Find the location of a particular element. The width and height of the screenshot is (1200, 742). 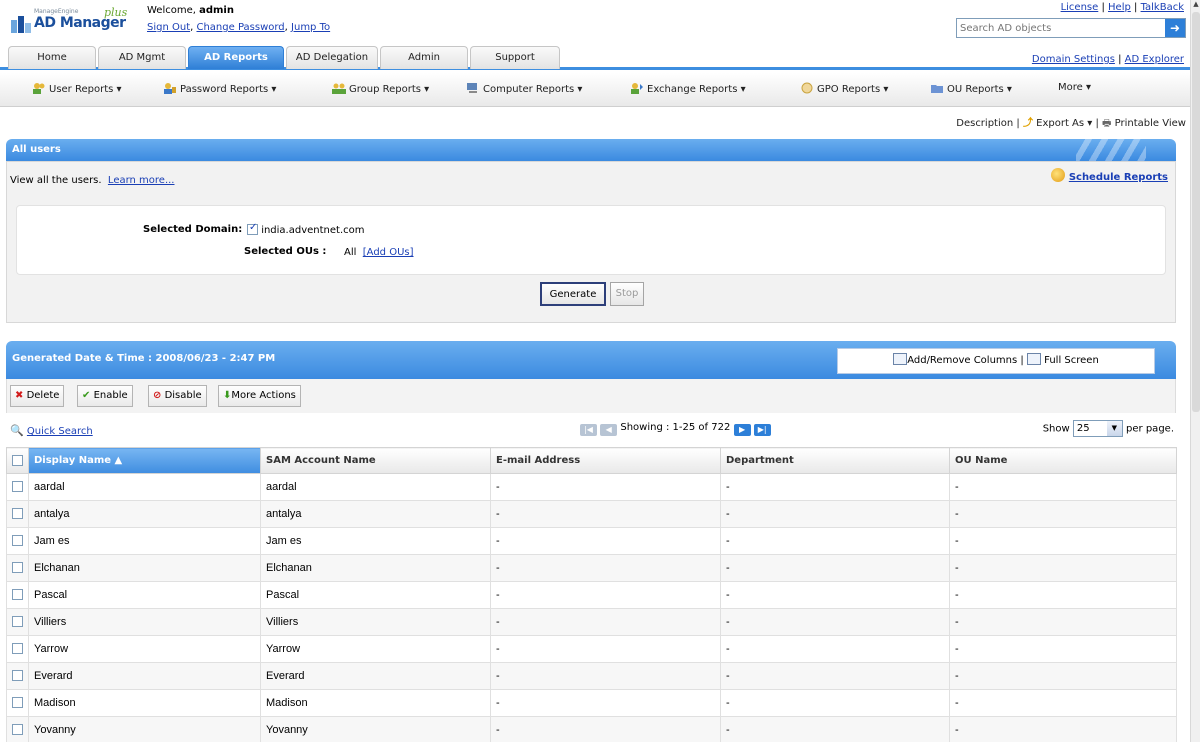

table-row: antalya antalya - - - is located at coordinates (591, 514).